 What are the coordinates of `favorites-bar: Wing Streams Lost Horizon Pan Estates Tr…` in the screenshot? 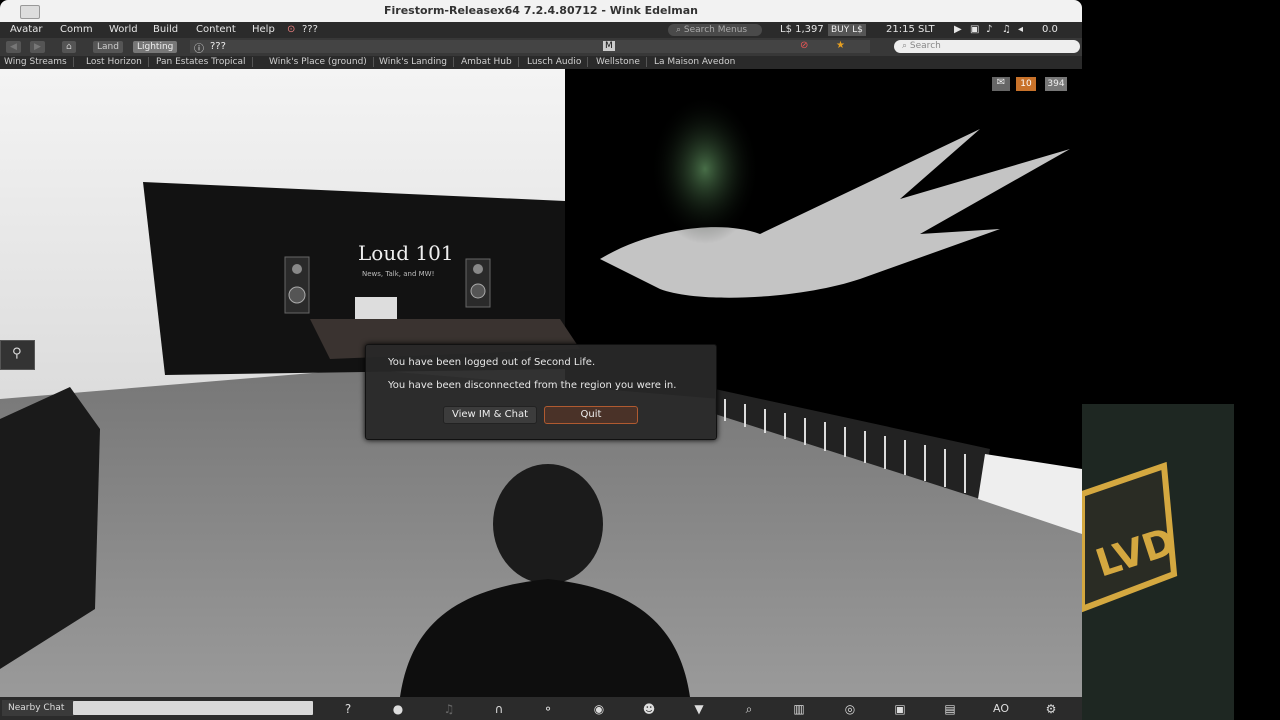 It's located at (541, 62).